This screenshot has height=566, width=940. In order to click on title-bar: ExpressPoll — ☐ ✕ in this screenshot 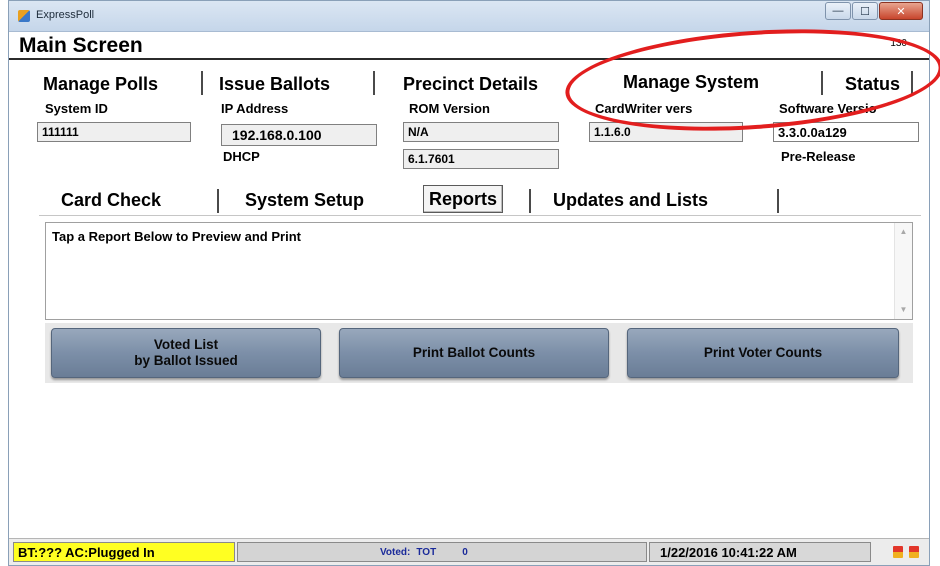, I will do `click(469, 16)`.